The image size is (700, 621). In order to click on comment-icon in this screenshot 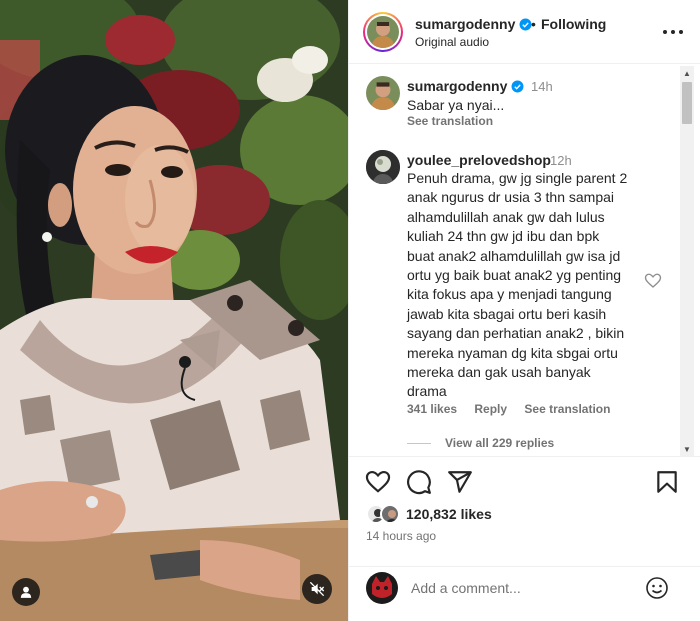, I will do `click(419, 482)`.